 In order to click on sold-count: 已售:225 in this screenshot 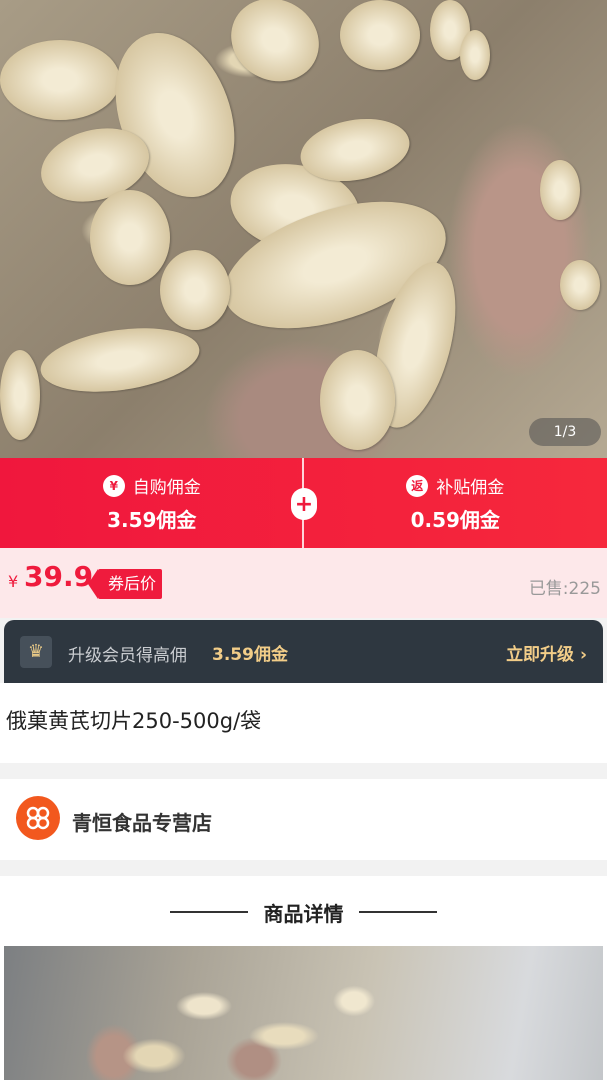, I will do `click(564, 589)`.